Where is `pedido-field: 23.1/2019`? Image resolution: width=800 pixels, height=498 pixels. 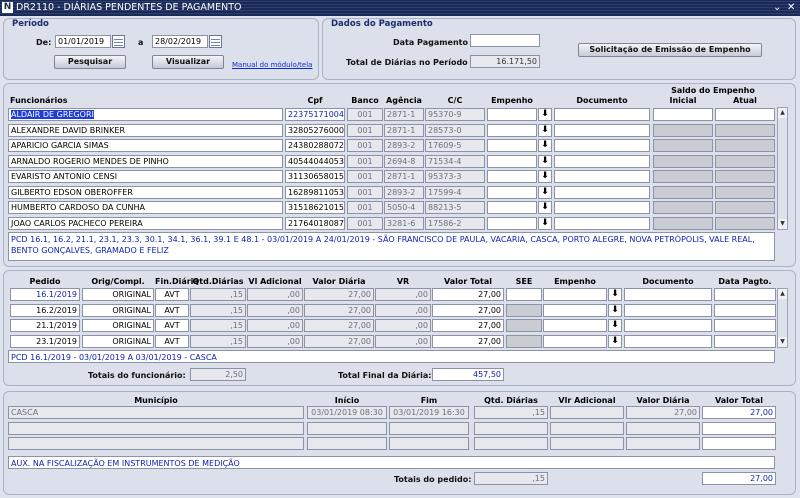
pedido-field: 23.1/2019 is located at coordinates (45, 341).